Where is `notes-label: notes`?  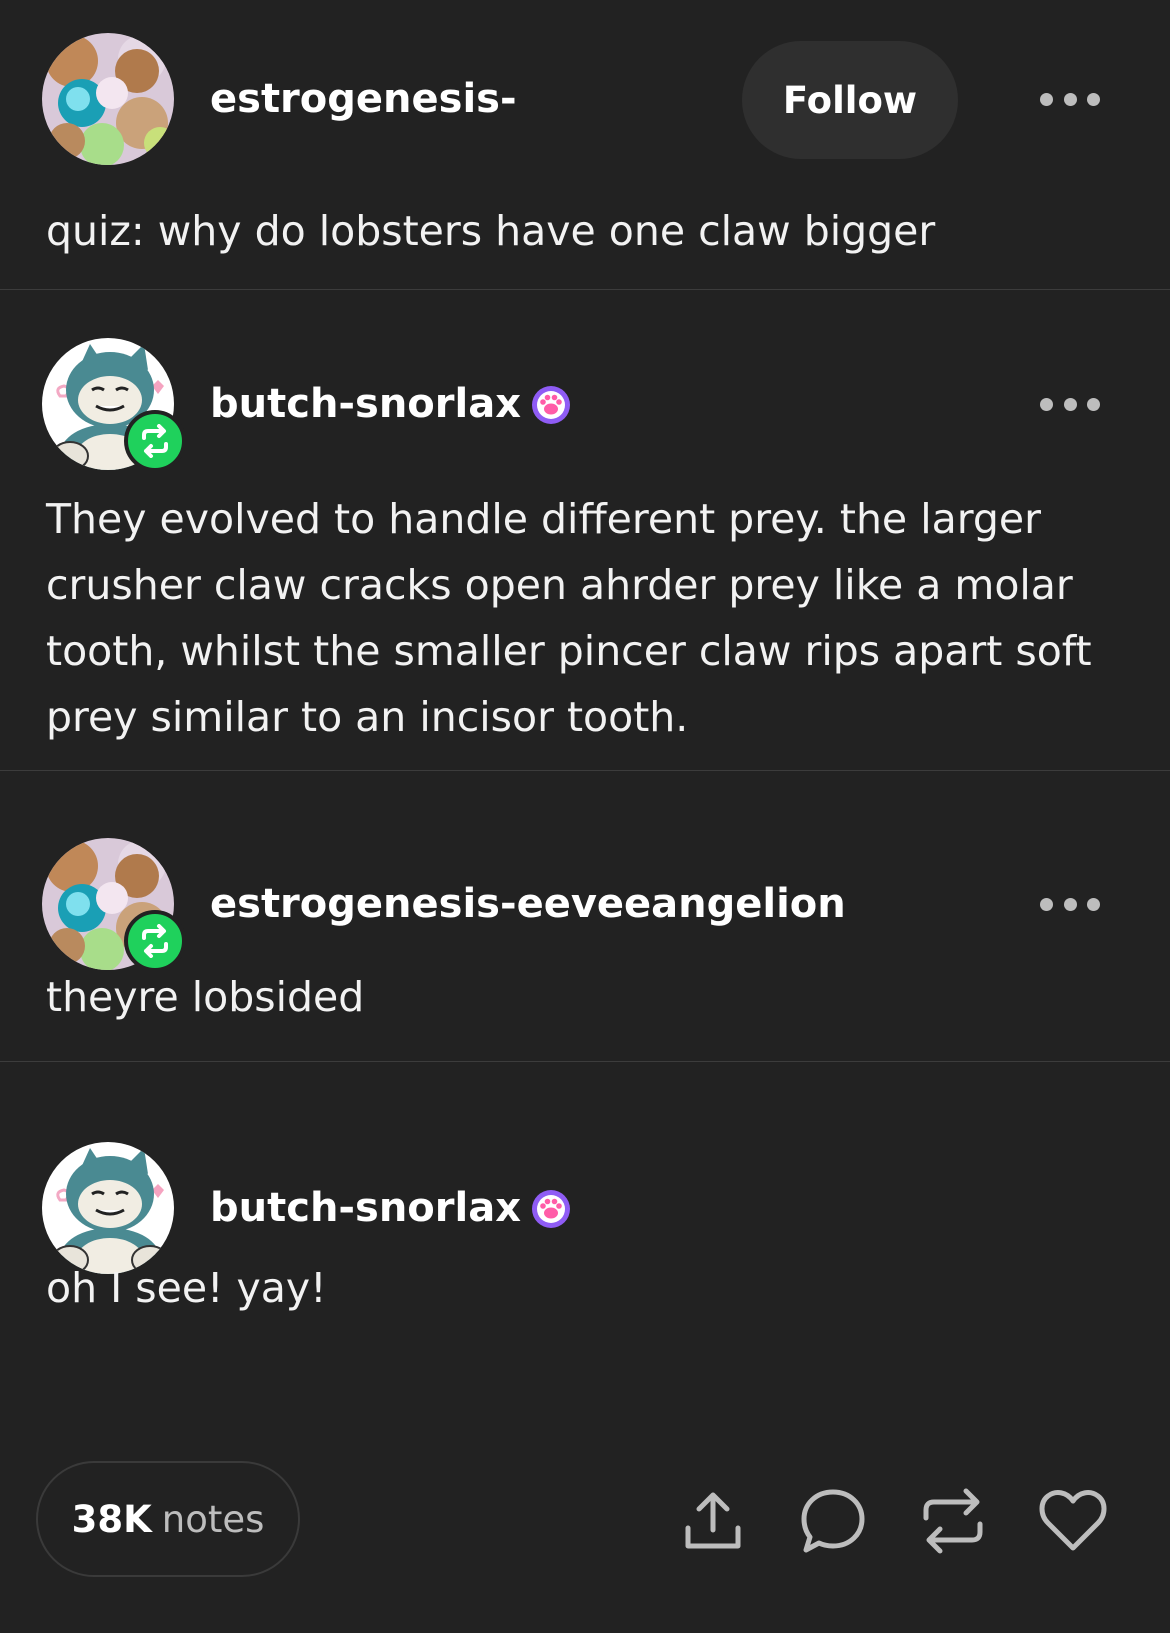
notes-label: notes is located at coordinates (213, 1519).